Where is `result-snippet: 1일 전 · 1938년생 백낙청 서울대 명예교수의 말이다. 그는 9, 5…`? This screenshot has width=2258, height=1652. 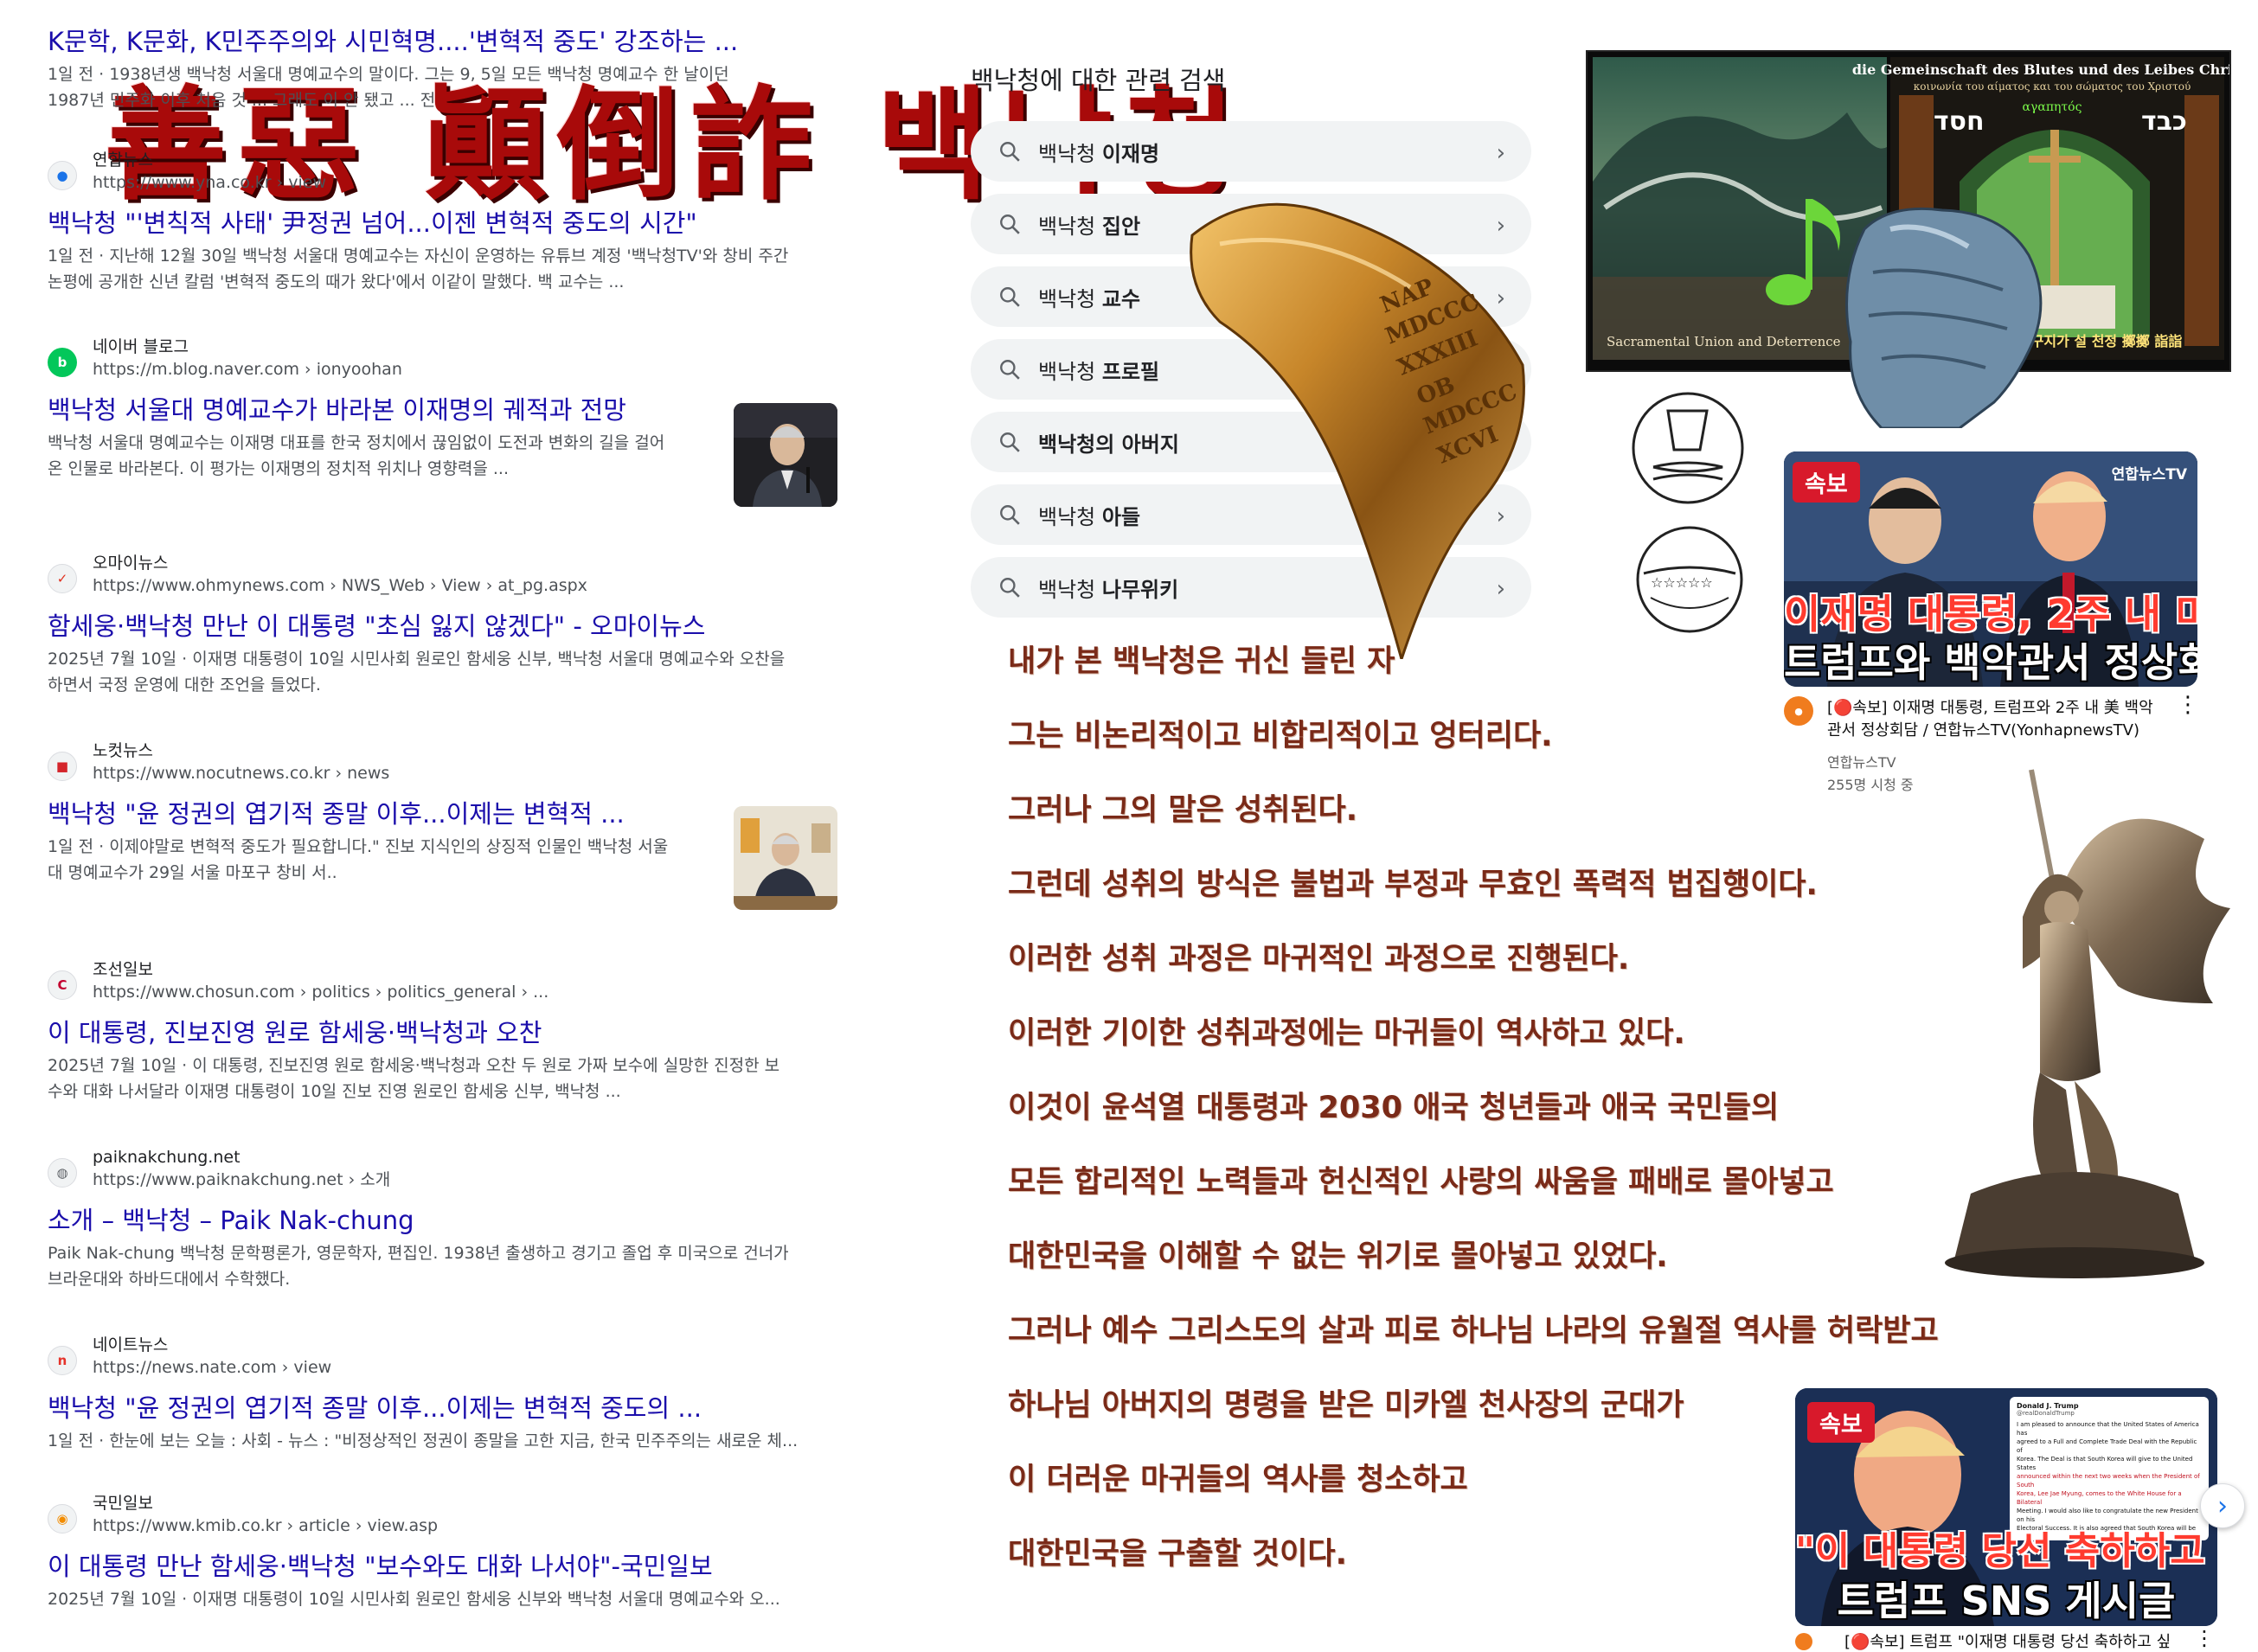 result-snippet: 1일 전 · 1938년생 백낙청 서울대 명예교수의 말이다. 그는 9, 5… is located at coordinates (388, 74).